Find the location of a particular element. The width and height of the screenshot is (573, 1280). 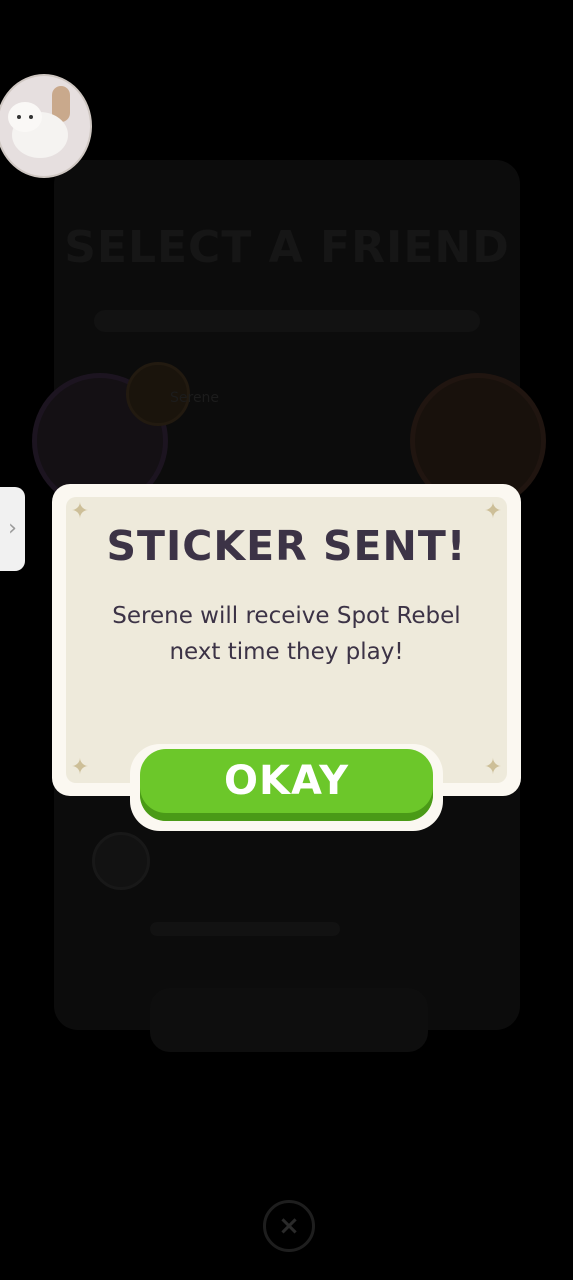

okay-button: OKAY is located at coordinates (286, 785).